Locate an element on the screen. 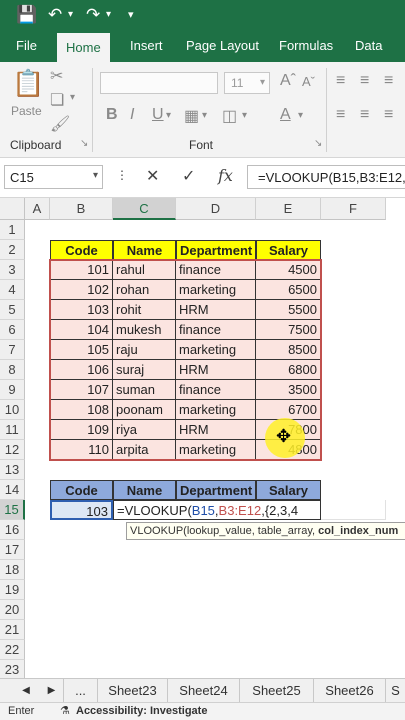 This screenshot has height=720, width=405. row-header-23: 23 is located at coordinates (12, 669).